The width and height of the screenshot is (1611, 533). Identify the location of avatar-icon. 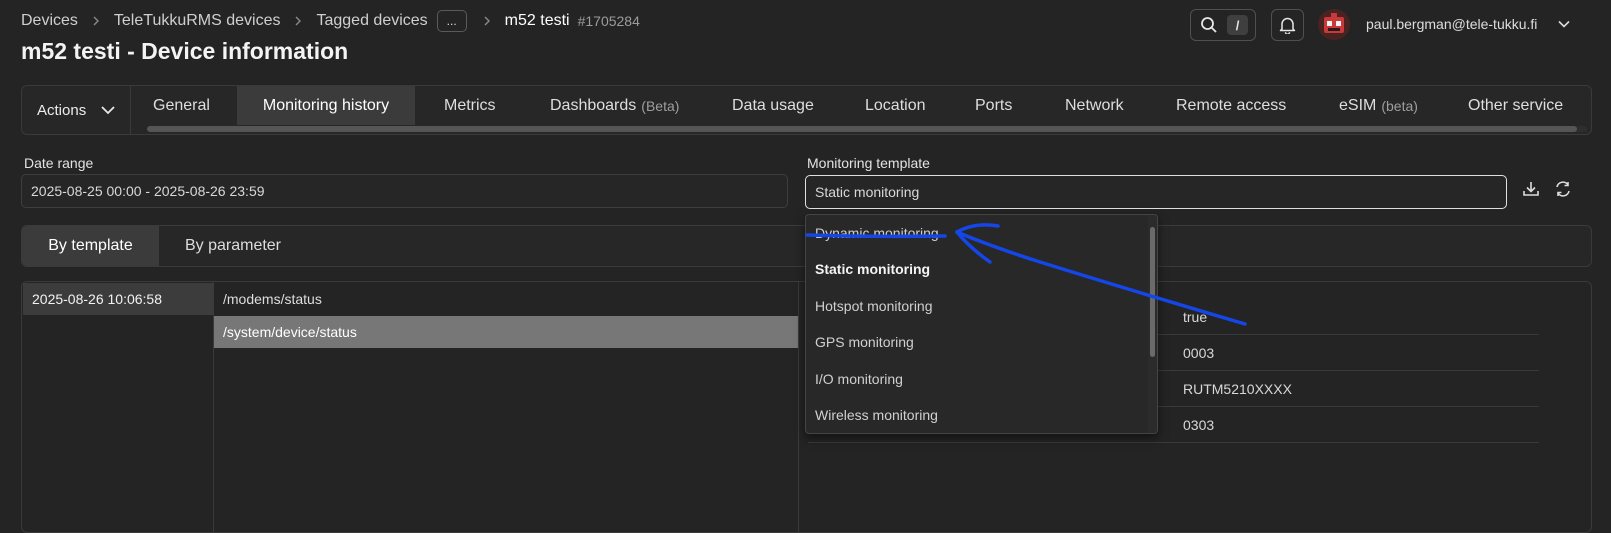
(1334, 24).